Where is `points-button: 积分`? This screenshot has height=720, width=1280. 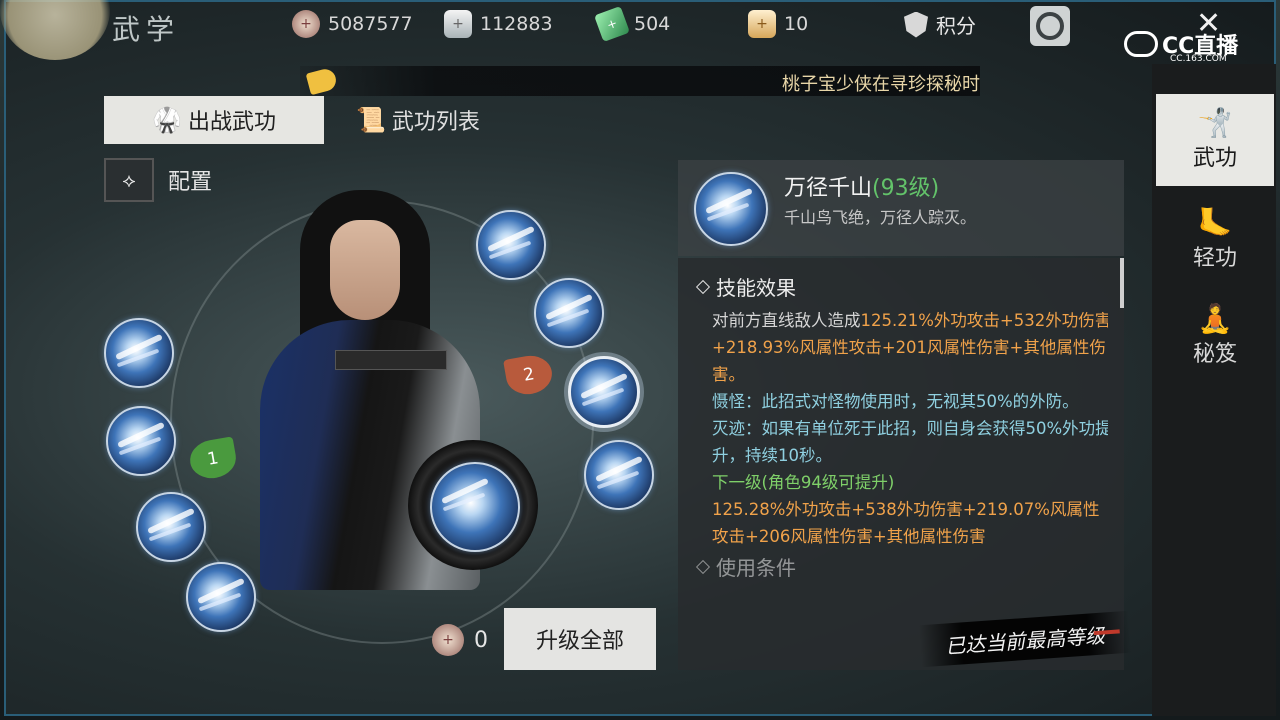
points-button: 积分 is located at coordinates (940, 24).